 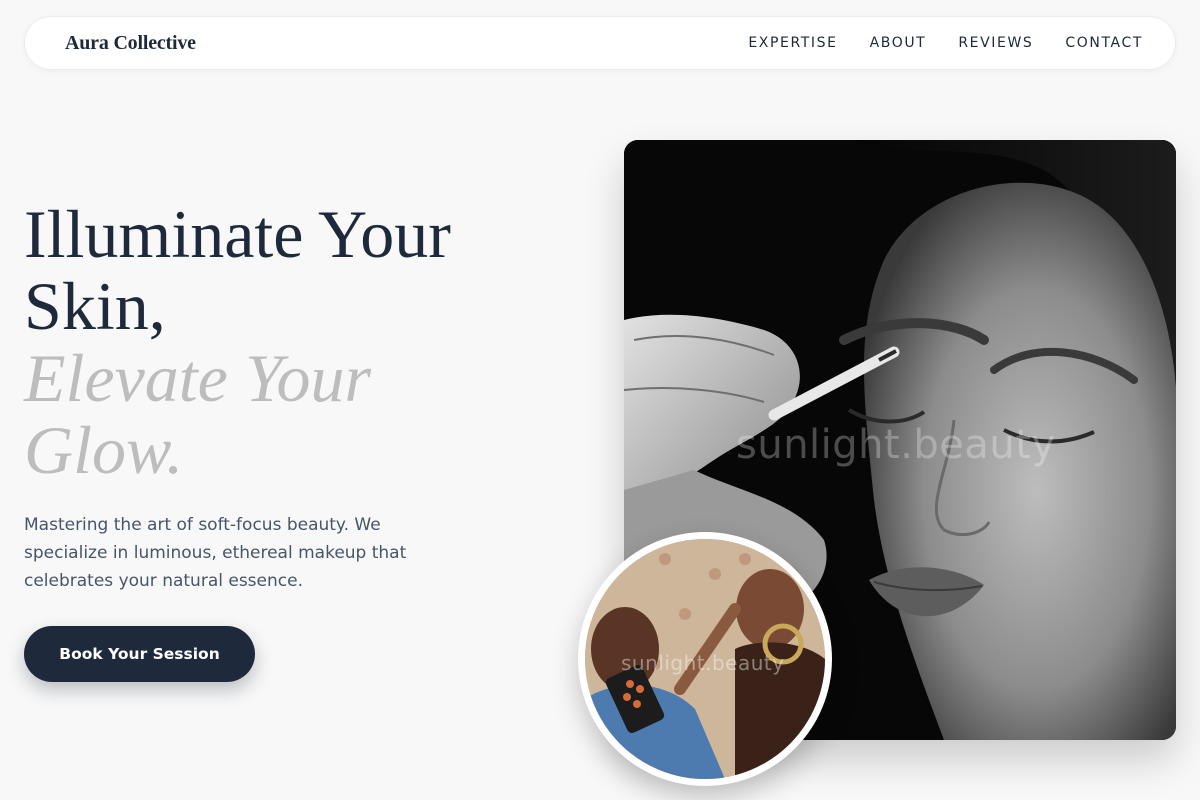 I want to click on nav-link-expertise: EXPERTISE, so click(x=792, y=43).